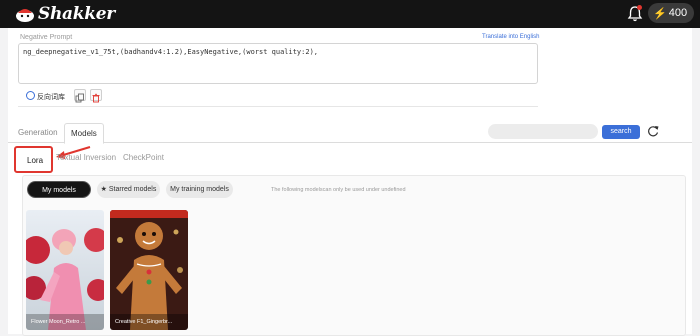 This screenshot has height=336, width=700. I want to click on my-models-button: My models, so click(59, 189).